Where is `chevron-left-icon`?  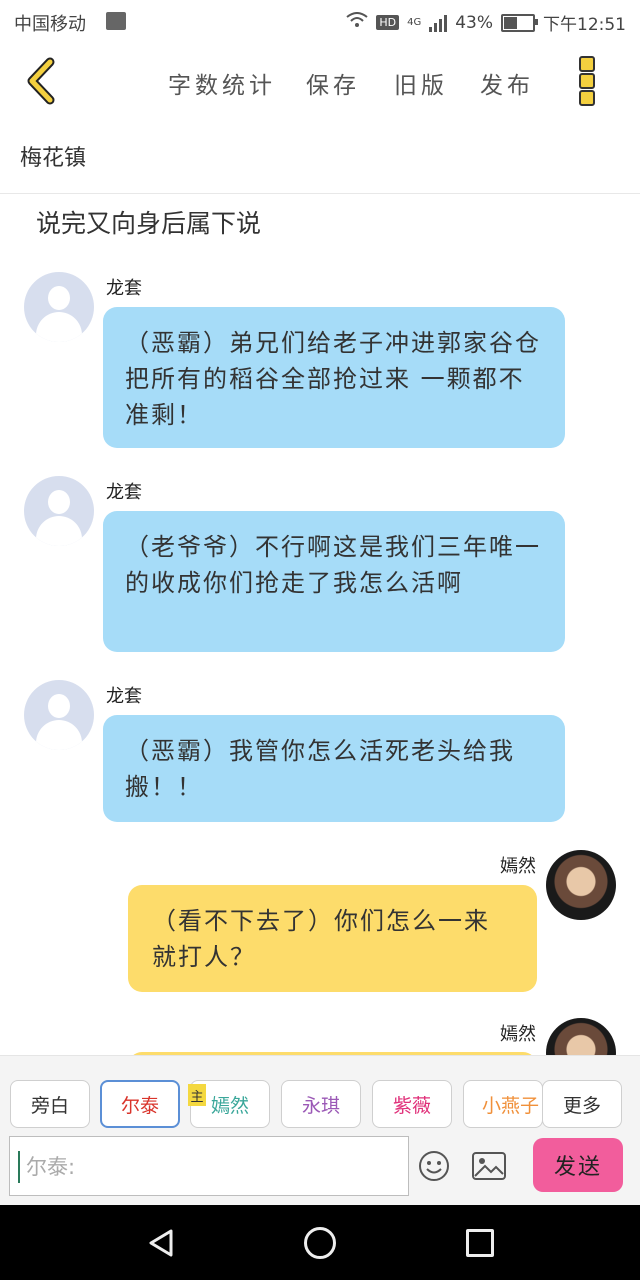
chevron-left-icon is located at coordinates (41, 81).